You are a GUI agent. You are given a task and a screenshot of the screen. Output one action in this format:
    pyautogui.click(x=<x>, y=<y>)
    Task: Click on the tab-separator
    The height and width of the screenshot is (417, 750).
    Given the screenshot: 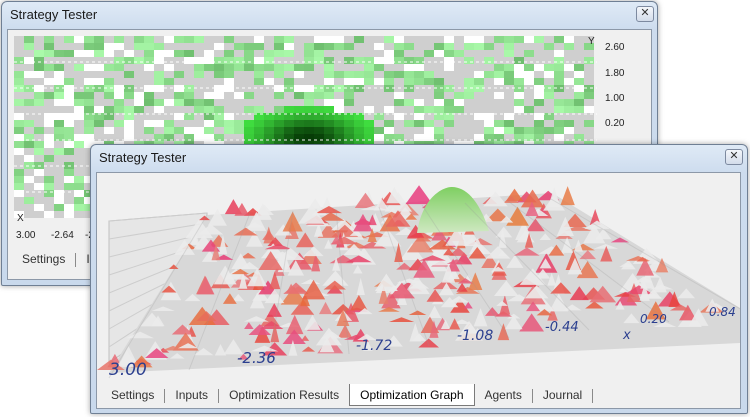 What is the action you would take?
    pyautogui.click(x=593, y=396)
    